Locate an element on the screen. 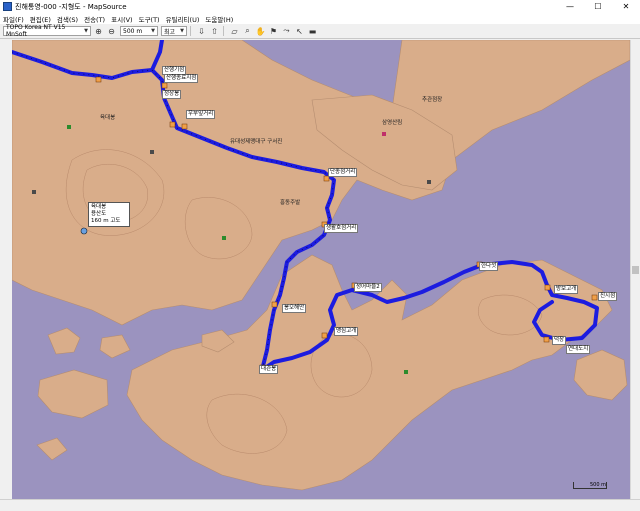 This screenshot has width=640, height=511. waypoint-flag-icon: ⚑ is located at coordinates (273, 31).